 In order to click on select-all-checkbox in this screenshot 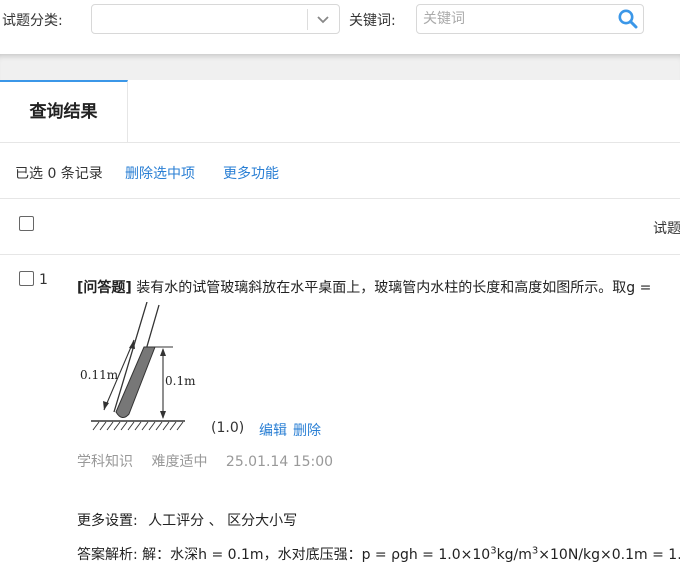, I will do `click(26, 223)`.